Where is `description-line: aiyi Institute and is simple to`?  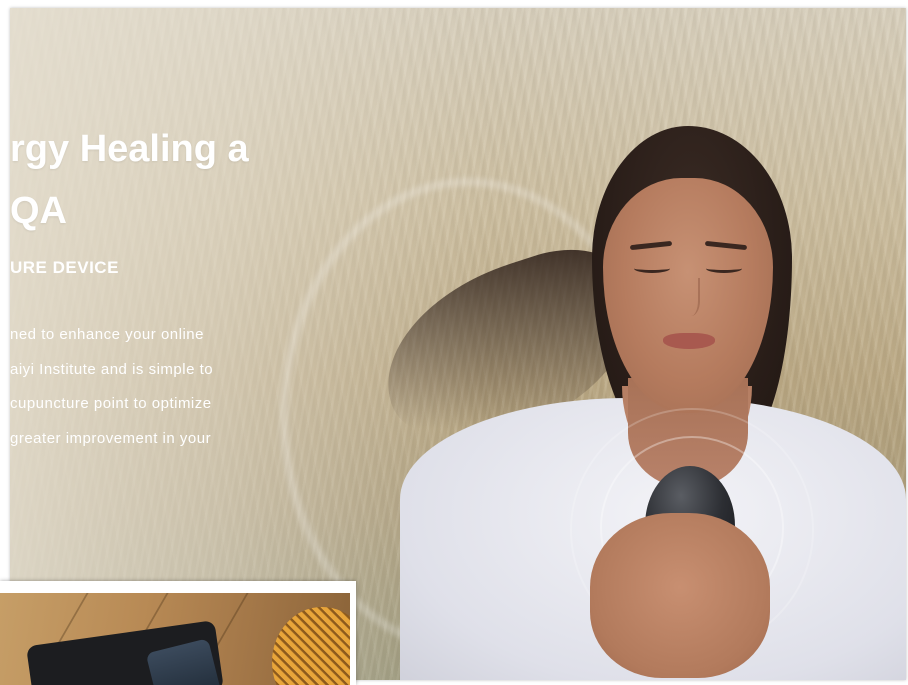
description-line: aiyi Institute and is simple to is located at coordinates (112, 369).